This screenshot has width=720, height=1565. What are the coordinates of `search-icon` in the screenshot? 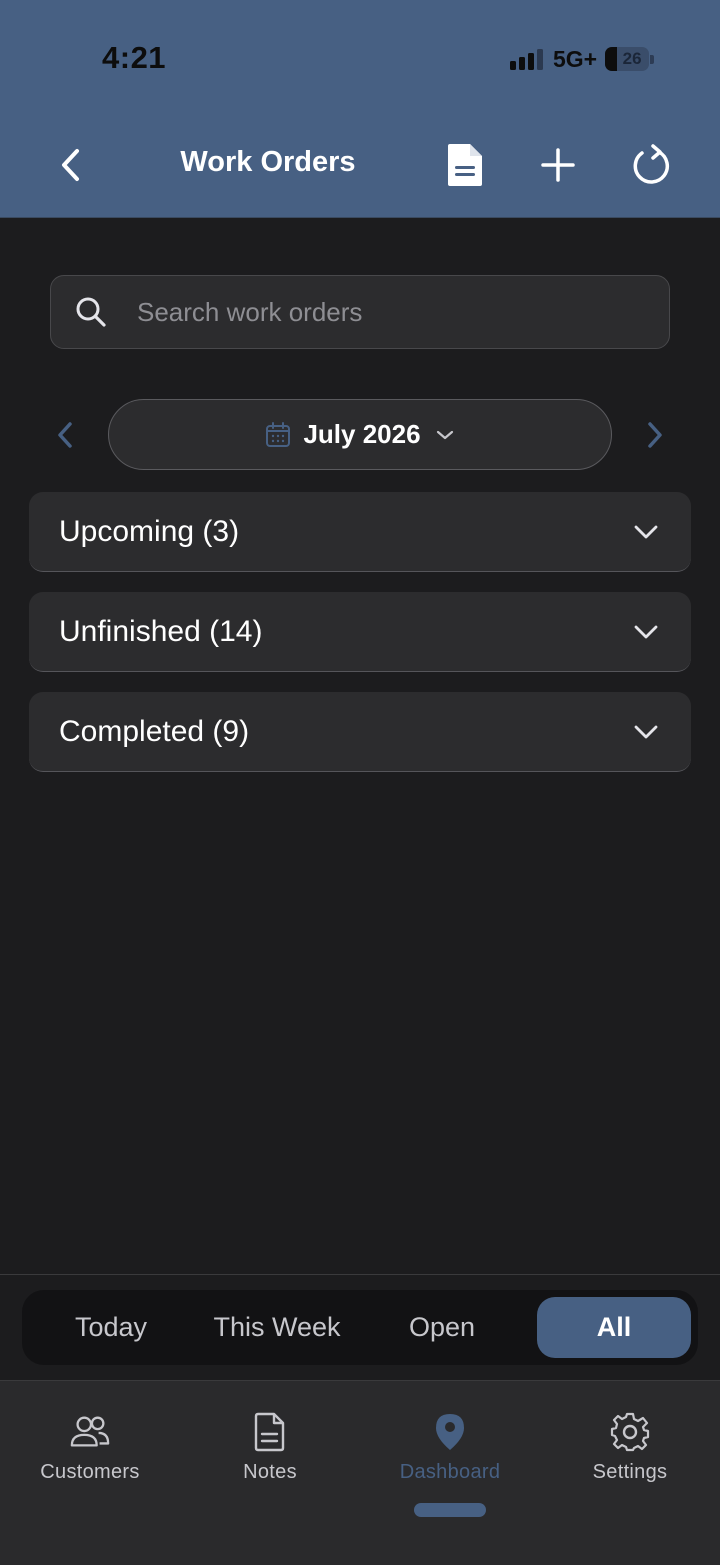 It's located at (91, 312).